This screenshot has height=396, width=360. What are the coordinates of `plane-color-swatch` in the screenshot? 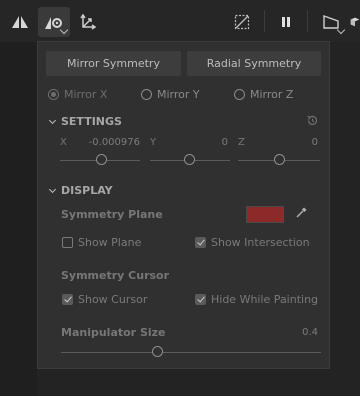 It's located at (265, 214).